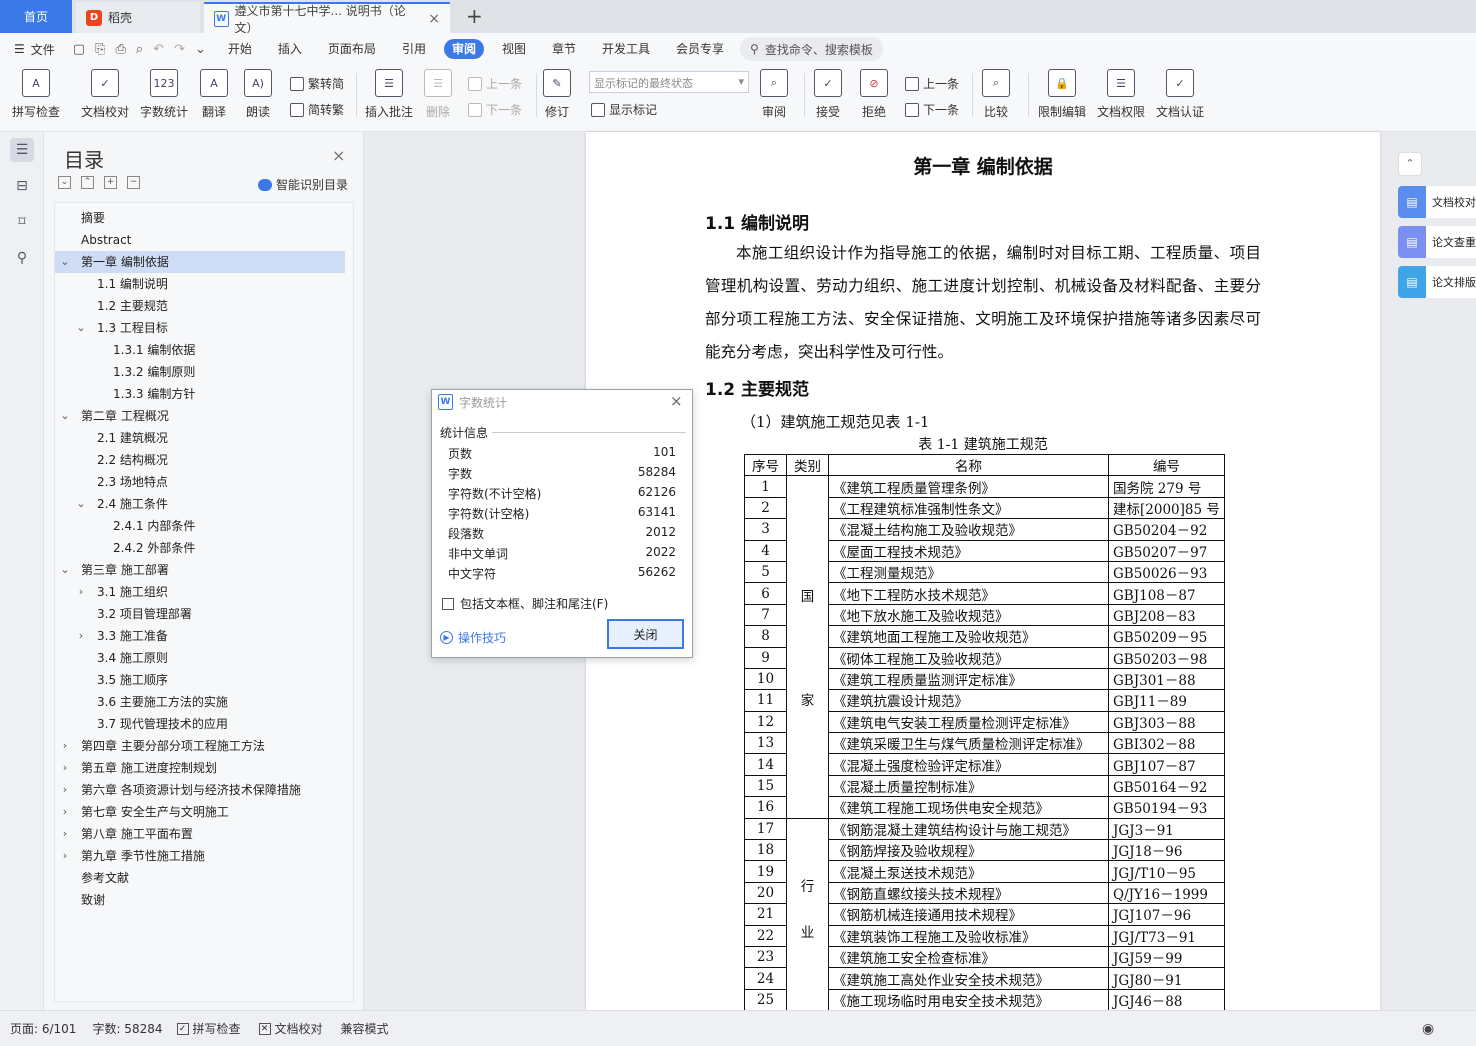 Image resolution: width=1476 pixels, height=1046 pixels. Describe the element at coordinates (200, 262) in the screenshot. I see `toc-item: ⌄ 第一章 编制依据` at that location.